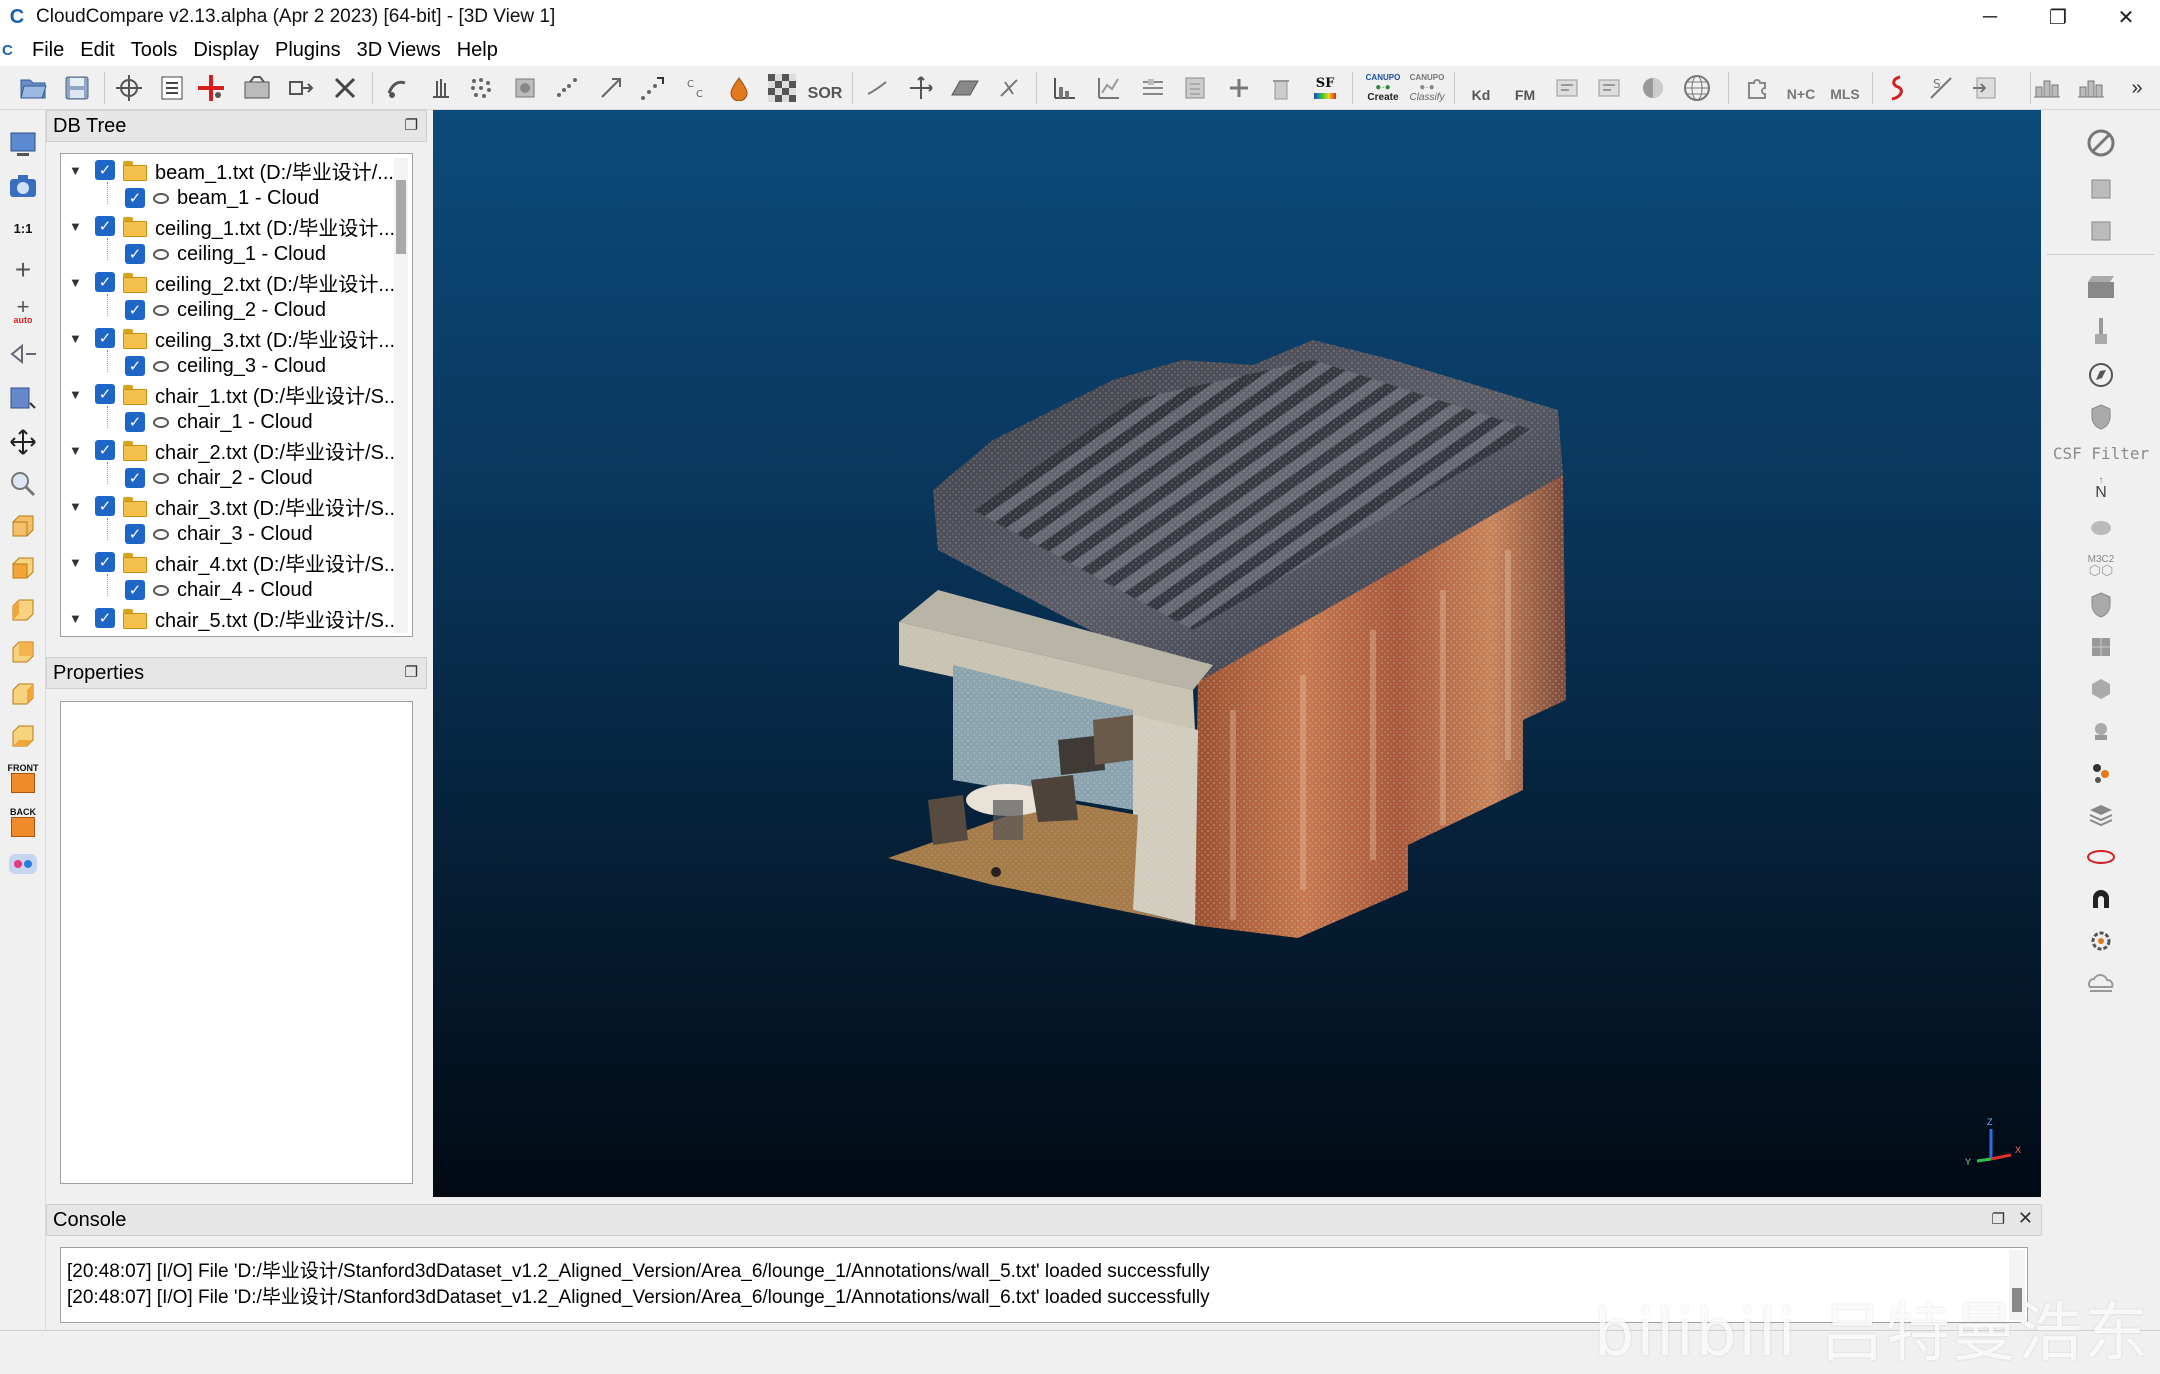 This screenshot has width=2160, height=1374. What do you see at coordinates (1567, 88) in the screenshot?
I see `plugin-a-icon` at bounding box center [1567, 88].